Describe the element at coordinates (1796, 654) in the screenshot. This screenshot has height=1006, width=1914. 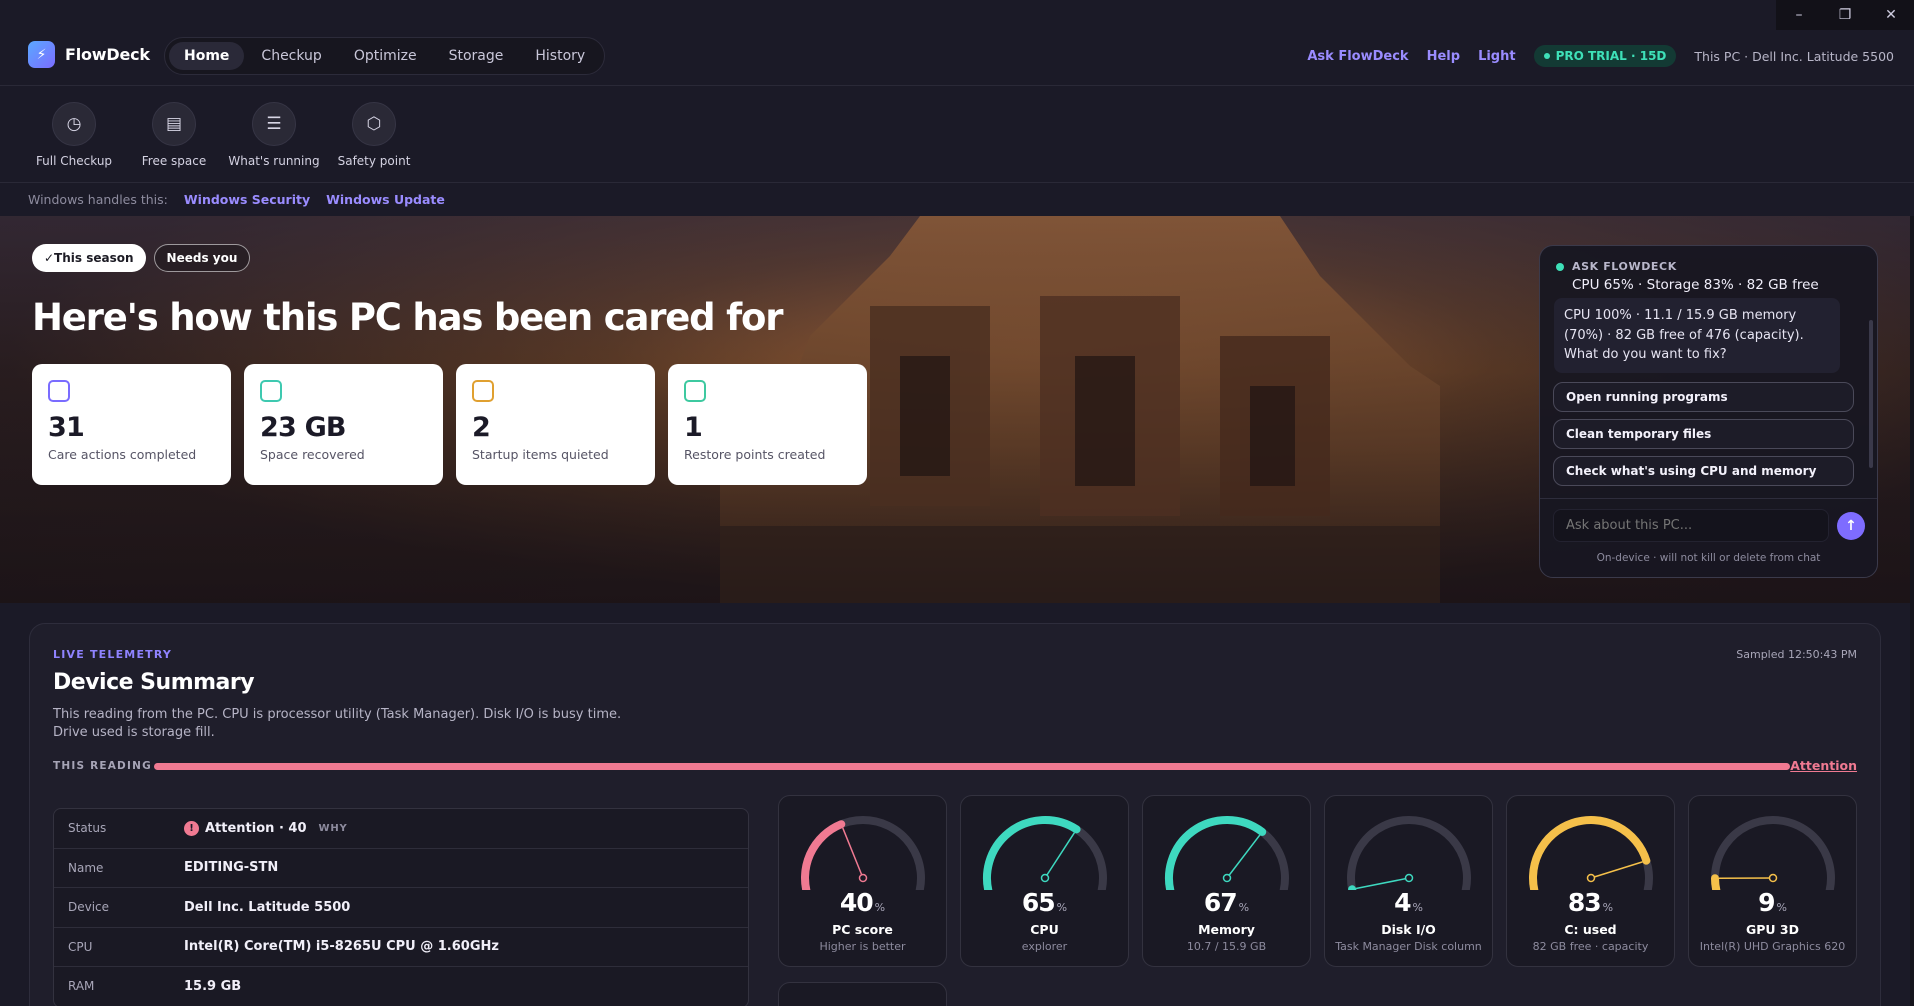
I see `sampled-timestamp: Sampled 12:50:43 PM` at that location.